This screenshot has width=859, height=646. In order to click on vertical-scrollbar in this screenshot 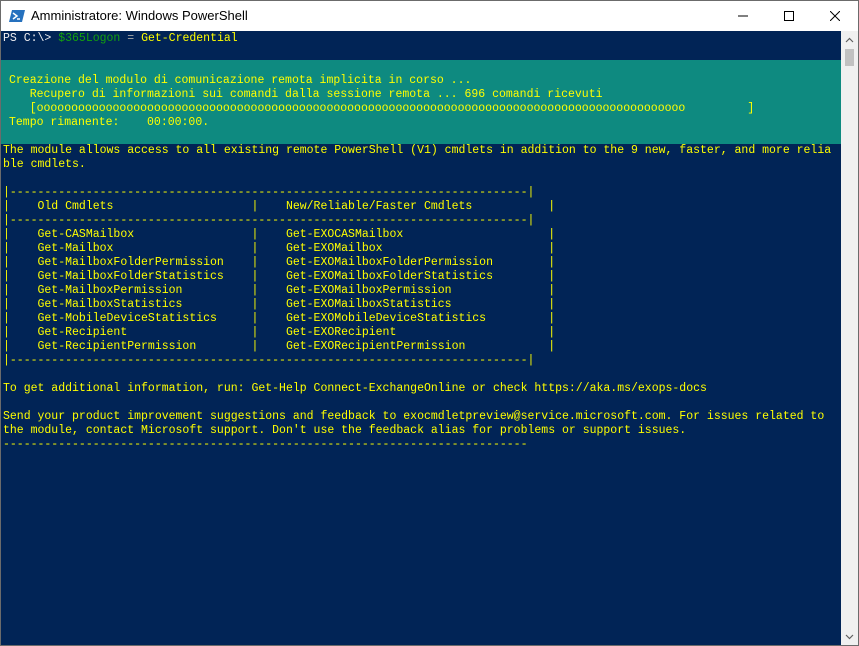, I will do `click(849, 338)`.